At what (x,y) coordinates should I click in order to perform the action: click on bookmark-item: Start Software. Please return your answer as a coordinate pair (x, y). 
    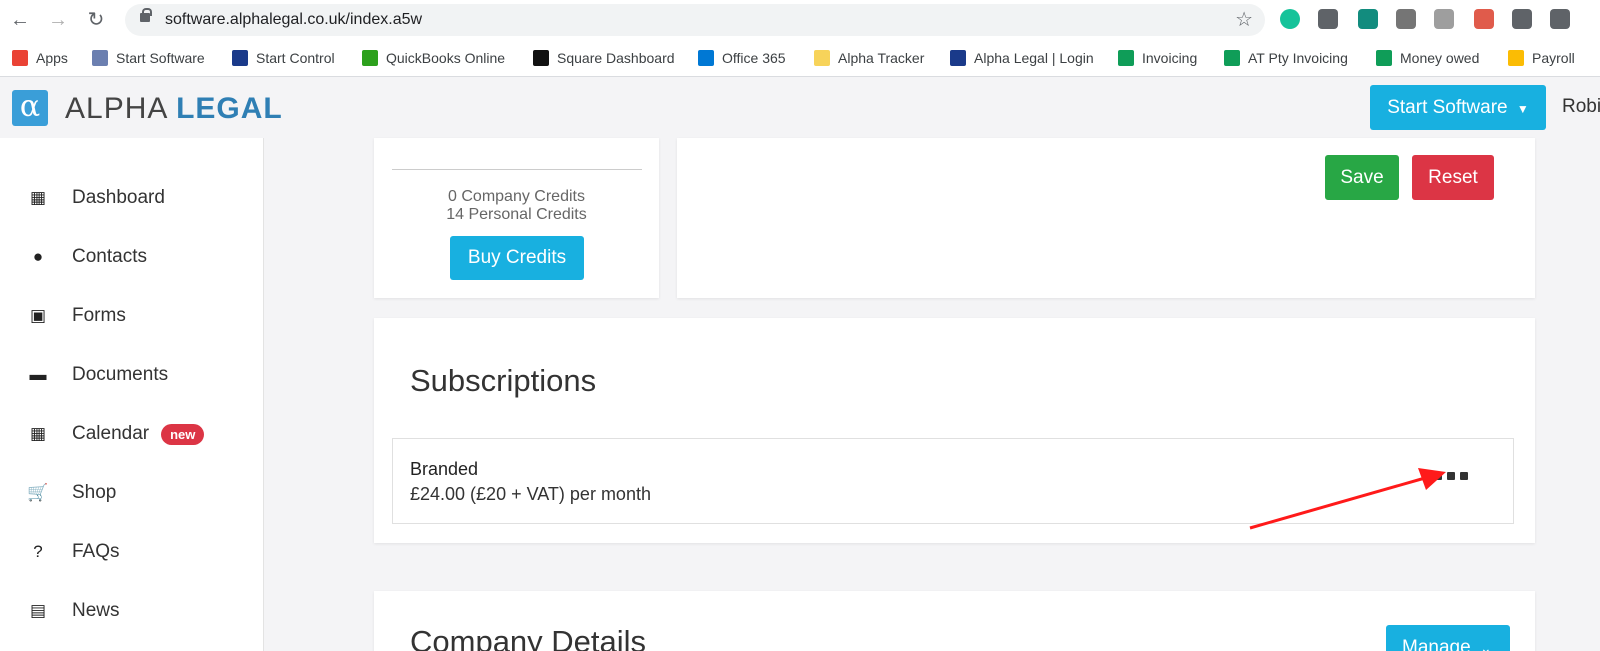
    Looking at the image, I should click on (148, 58).